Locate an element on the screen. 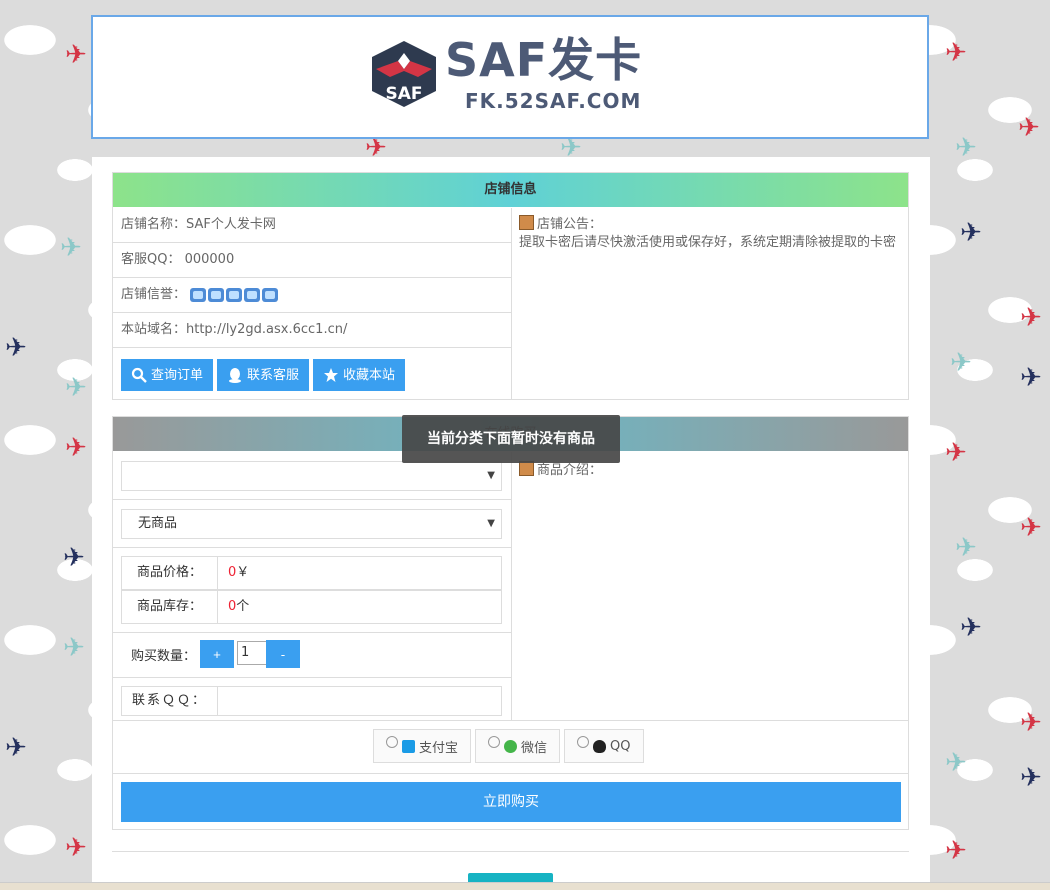 The height and width of the screenshot is (890, 1050). contact-qq-field: 联系ＱＱ： is located at coordinates (311, 701).